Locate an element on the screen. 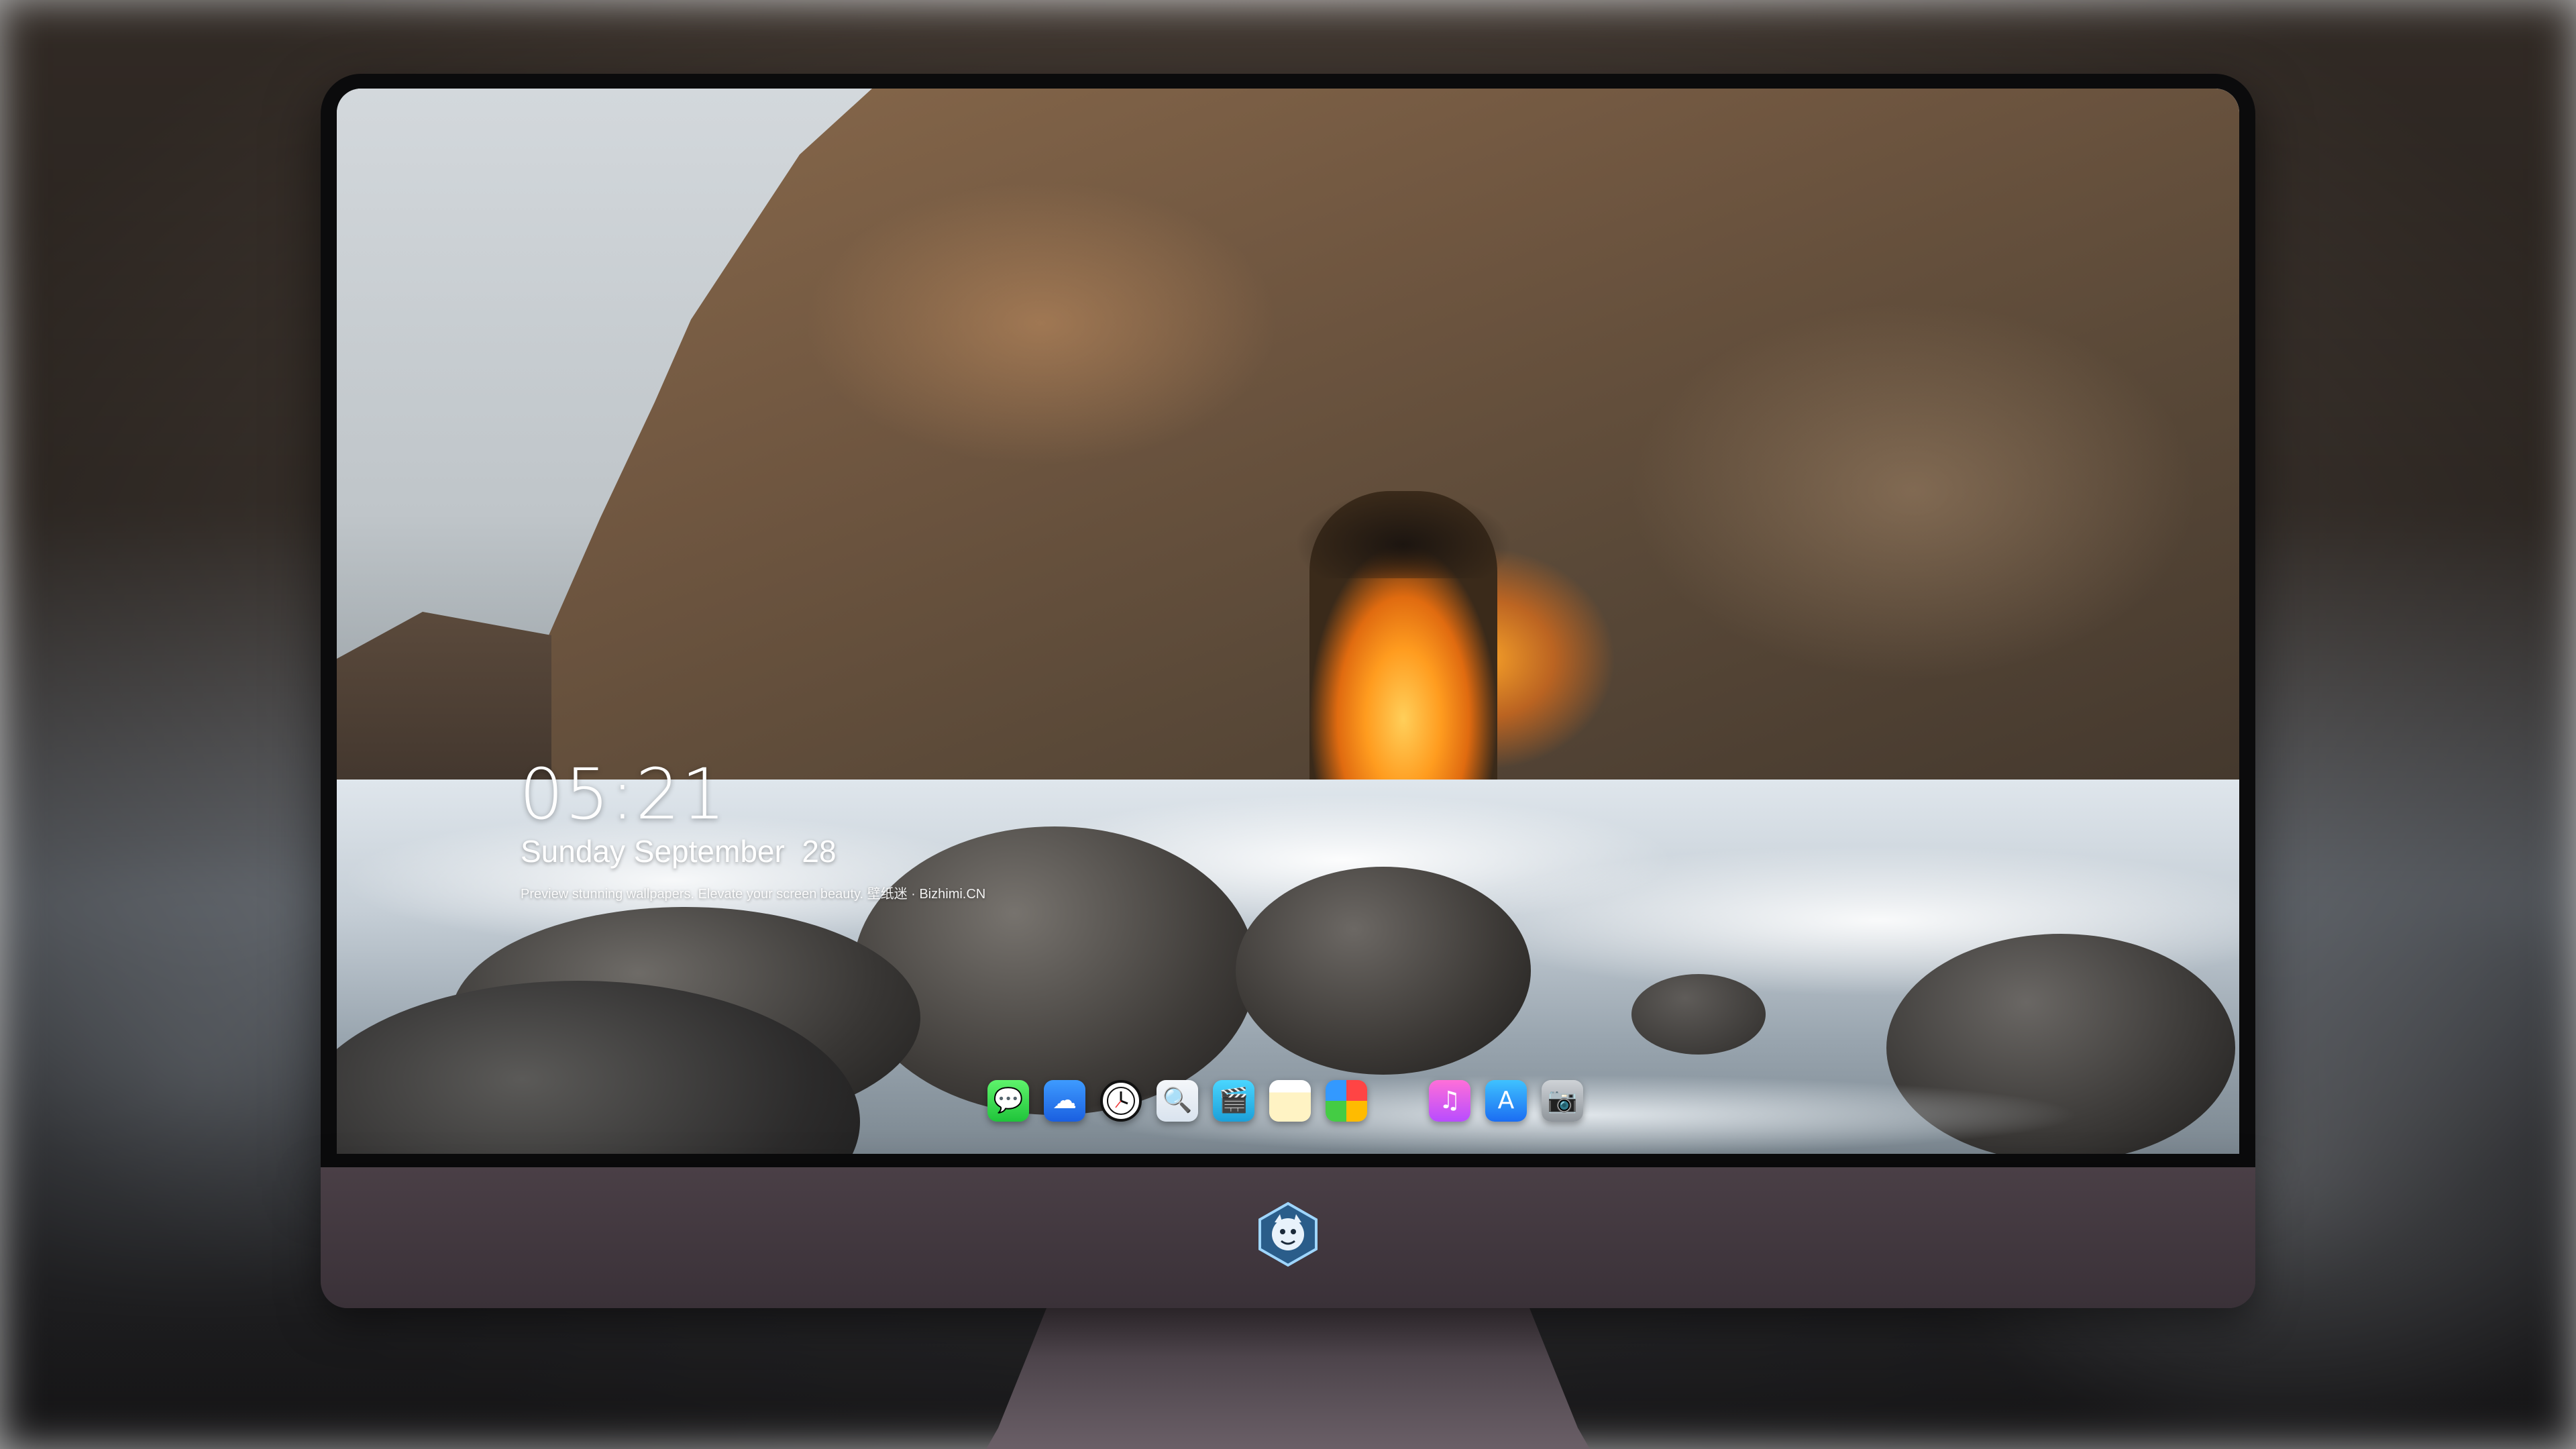 Image resolution: width=2576 pixels, height=1449 pixels. camera-glyph: 📷 is located at coordinates (1562, 1100).